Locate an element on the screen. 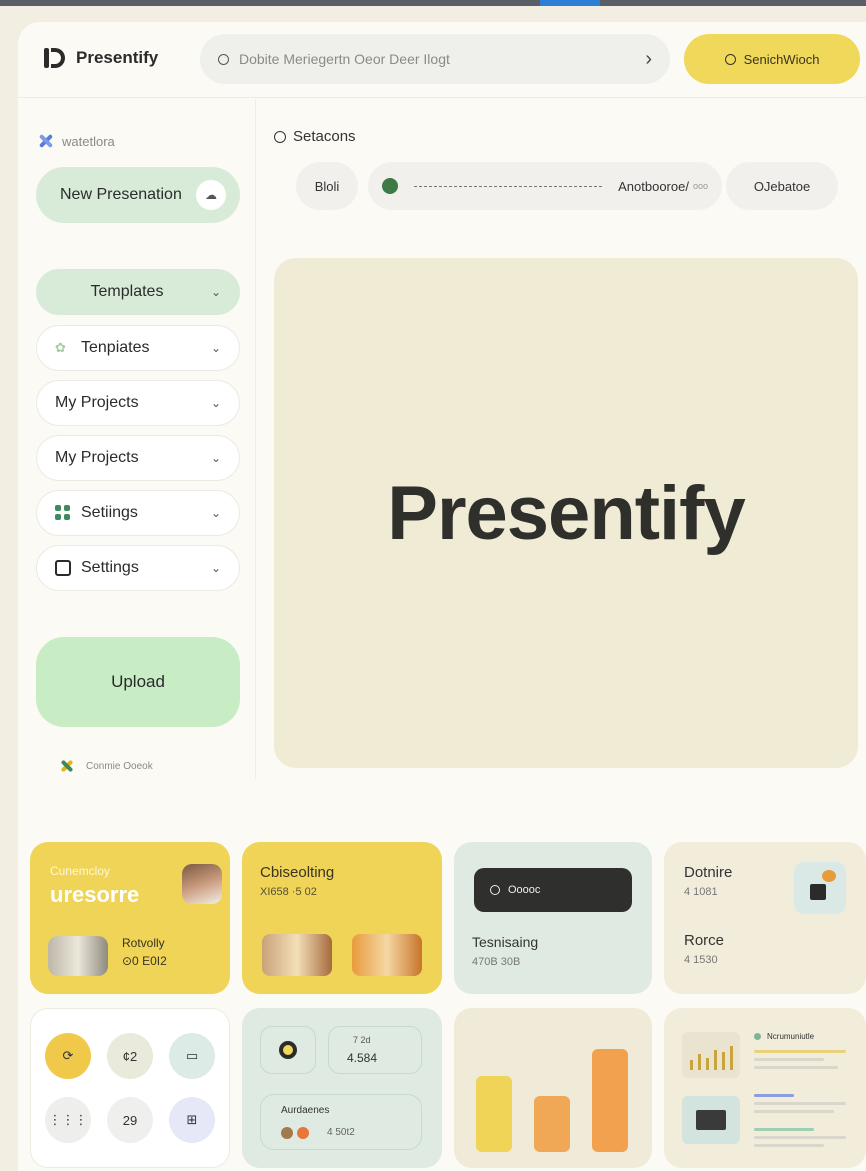 The height and width of the screenshot is (1171, 866). card-report: Ncrumuniutle is located at coordinates (765, 1088).